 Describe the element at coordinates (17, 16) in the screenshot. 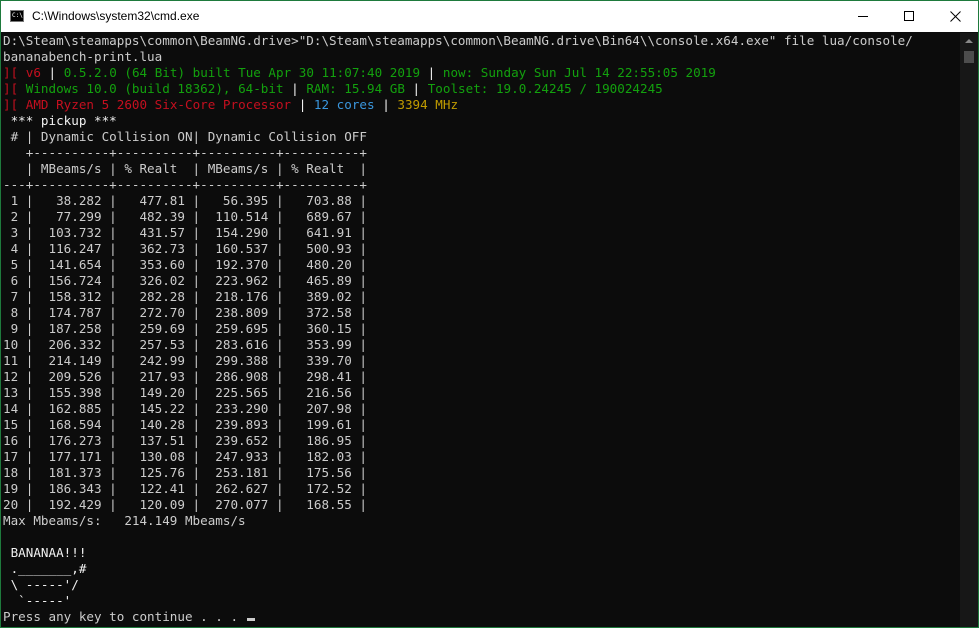

I see `cmd-icon` at that location.